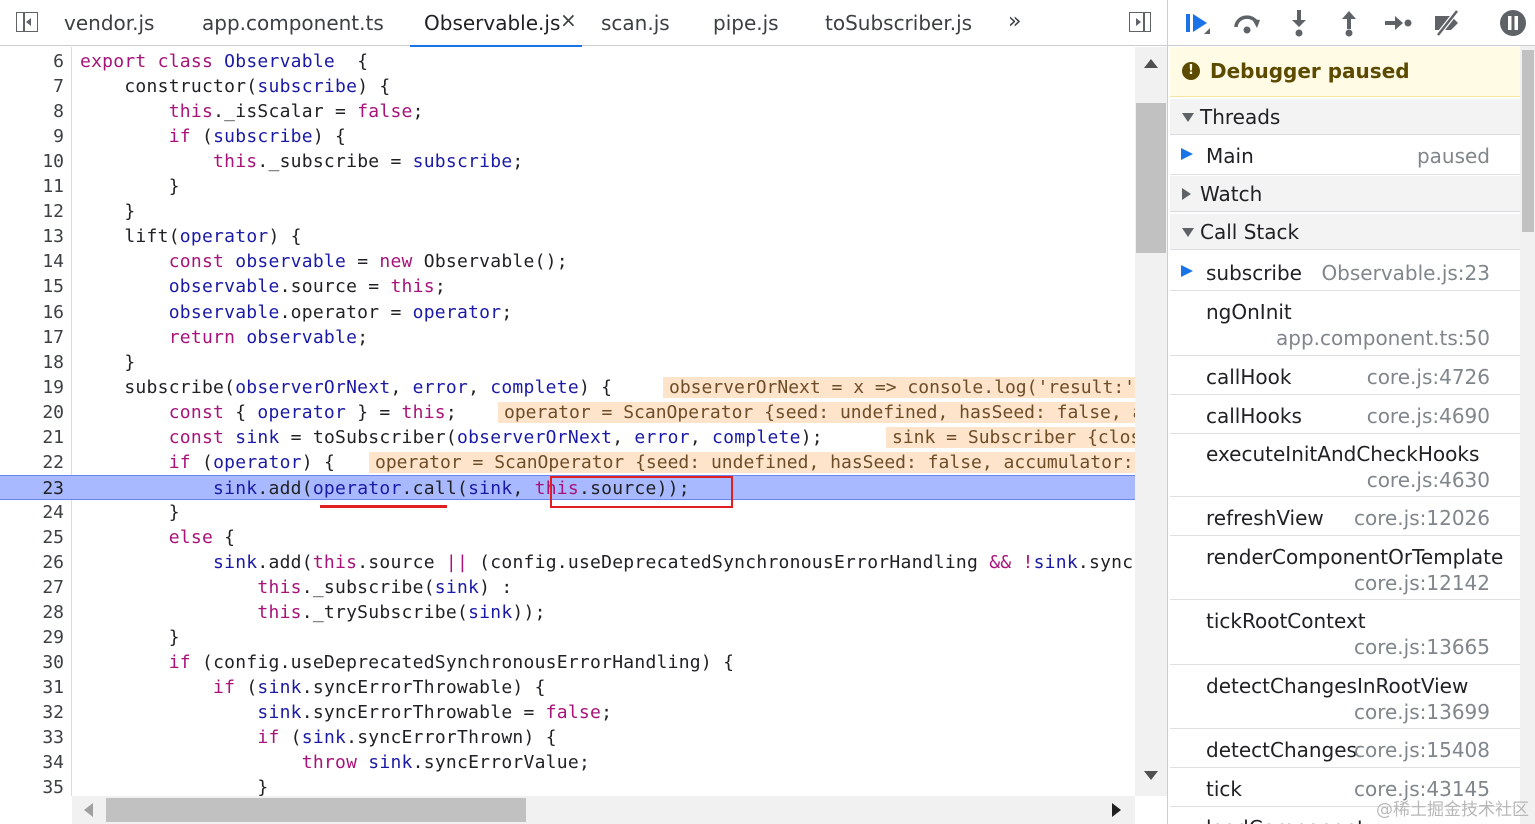 This screenshot has width=1535, height=824. What do you see at coordinates (32, 362) in the screenshot?
I see `line-number: 18` at bounding box center [32, 362].